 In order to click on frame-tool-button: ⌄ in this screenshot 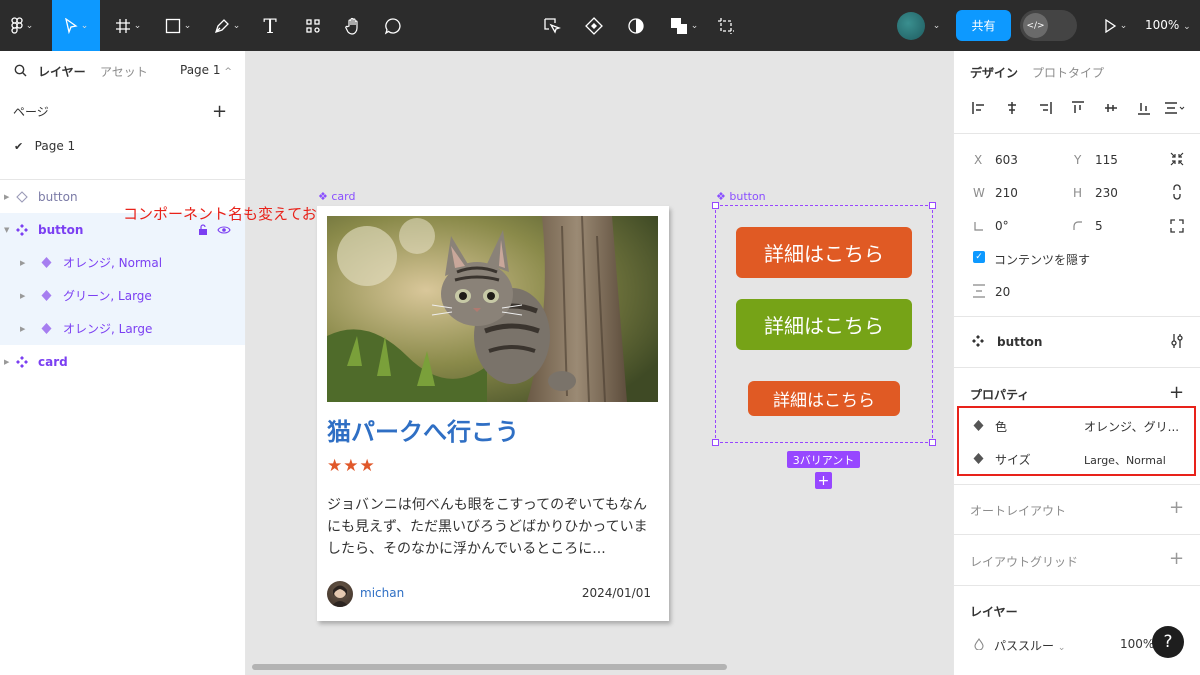, I will do `click(128, 25)`.